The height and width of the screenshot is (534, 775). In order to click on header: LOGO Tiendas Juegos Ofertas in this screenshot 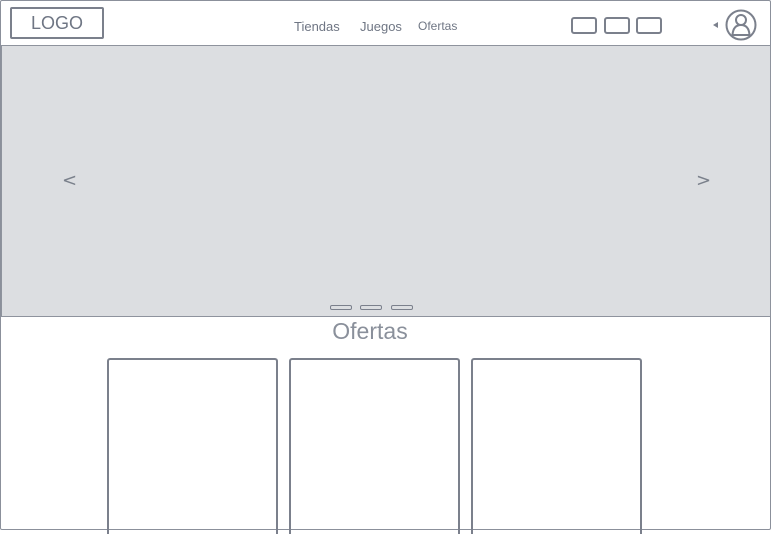, I will do `click(387, 22)`.